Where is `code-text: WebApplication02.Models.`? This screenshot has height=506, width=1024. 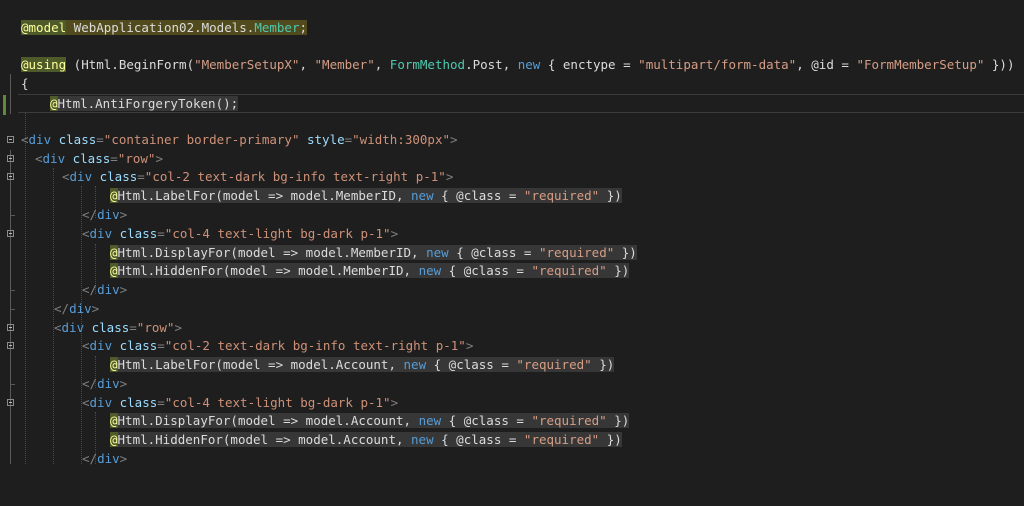 code-text: WebApplication02.Models. is located at coordinates (160, 27).